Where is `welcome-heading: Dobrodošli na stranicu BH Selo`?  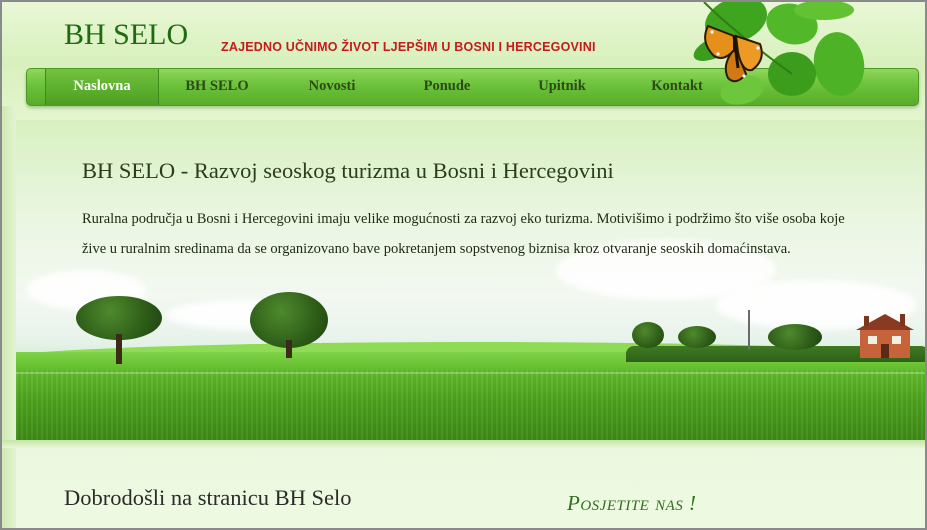
welcome-heading: Dobrodošli na stranicu BH Selo is located at coordinates (208, 497).